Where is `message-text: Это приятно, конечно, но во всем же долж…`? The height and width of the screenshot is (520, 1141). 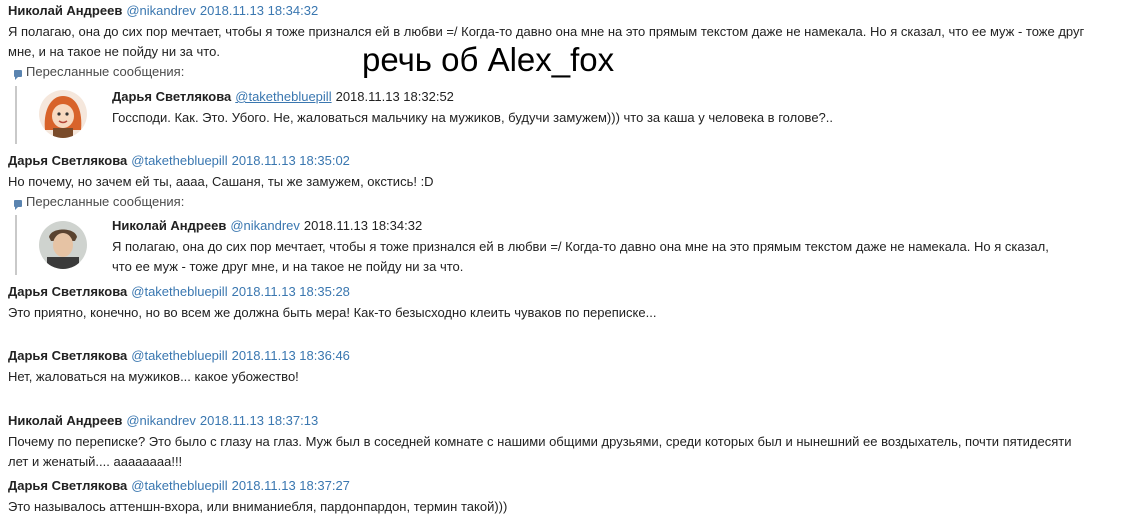
message-text: Это приятно, конечно, но во всем же долж… is located at coordinates (332, 312).